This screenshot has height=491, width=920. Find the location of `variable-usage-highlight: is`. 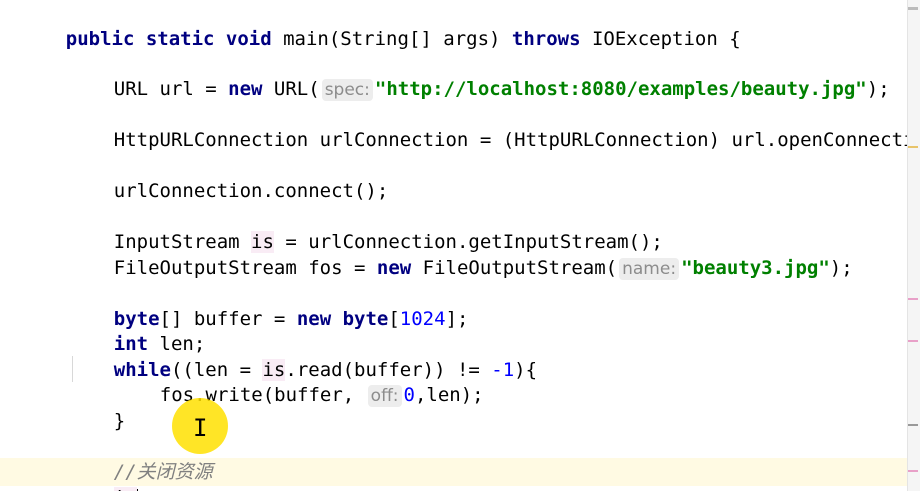

variable-usage-highlight: is is located at coordinates (125, 489).